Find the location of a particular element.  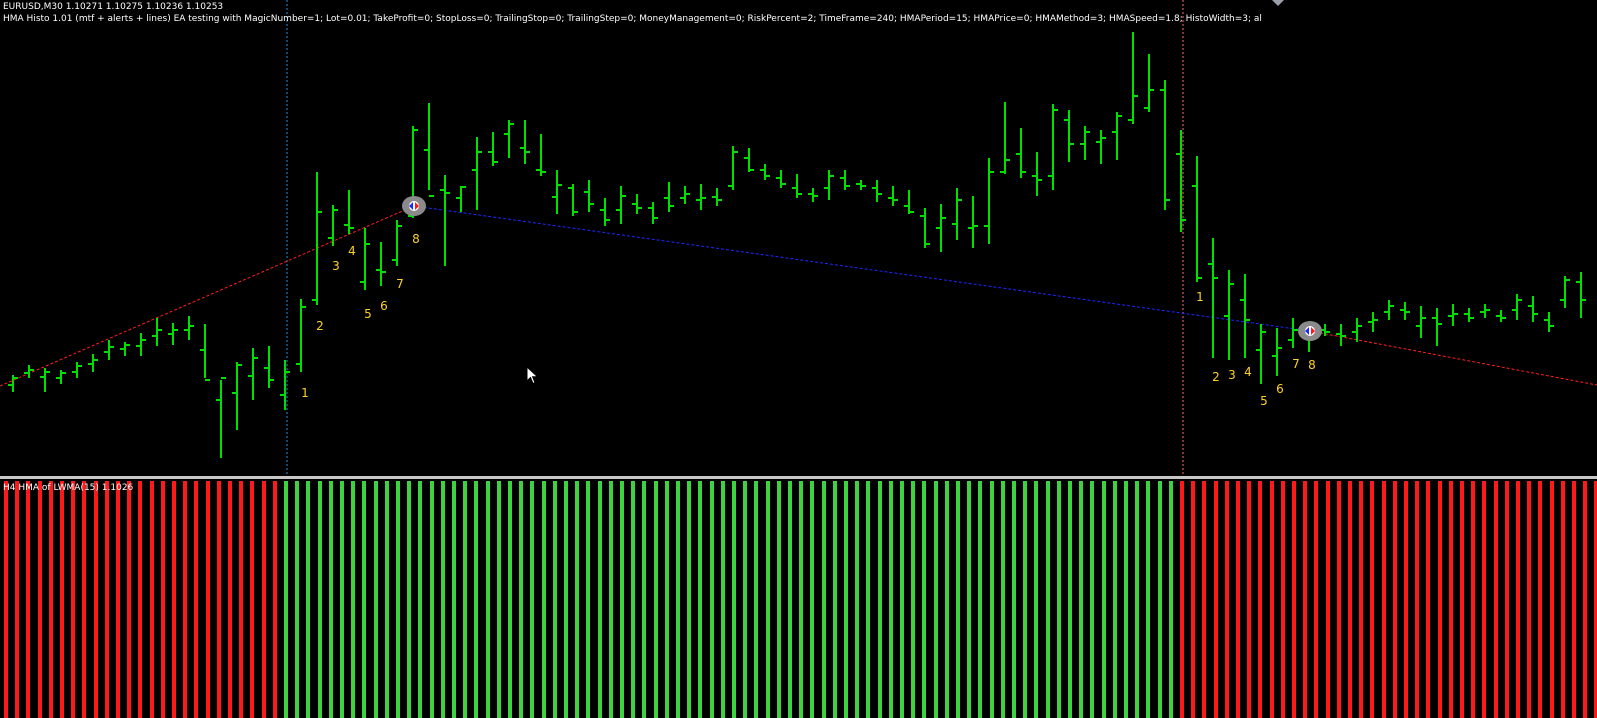

count-label-second: 5 is located at coordinates (1264, 401).